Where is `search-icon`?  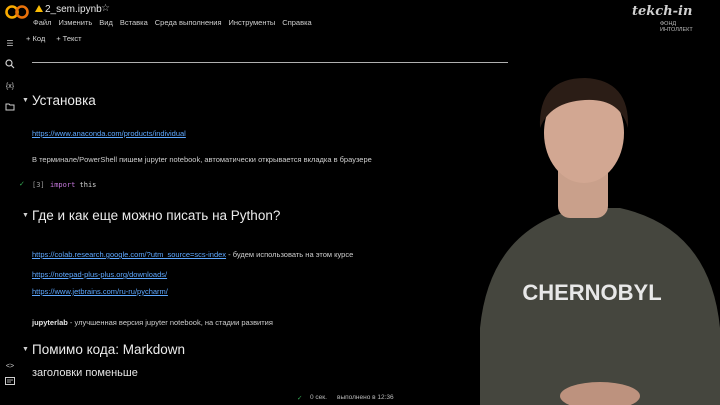 search-icon is located at coordinates (10, 65).